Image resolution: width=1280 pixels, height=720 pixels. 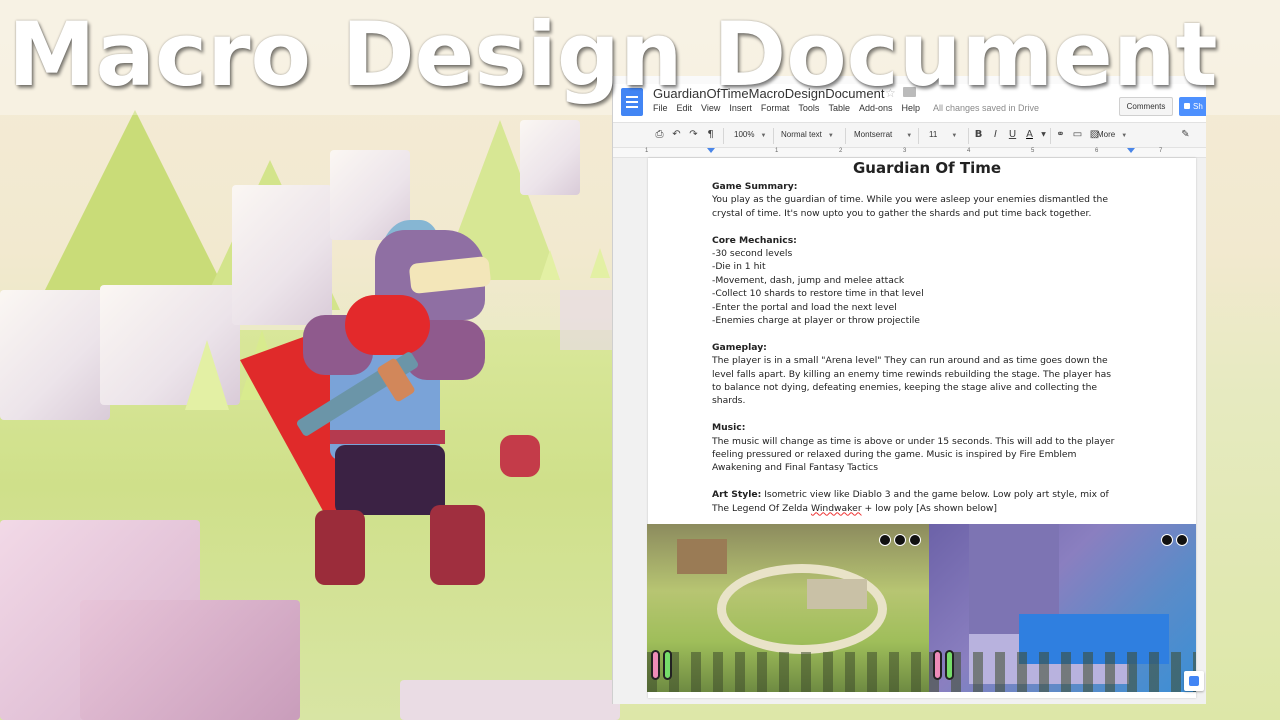 What do you see at coordinates (613, 54) in the screenshot?
I see `video-title: Macro Design Document` at bounding box center [613, 54].